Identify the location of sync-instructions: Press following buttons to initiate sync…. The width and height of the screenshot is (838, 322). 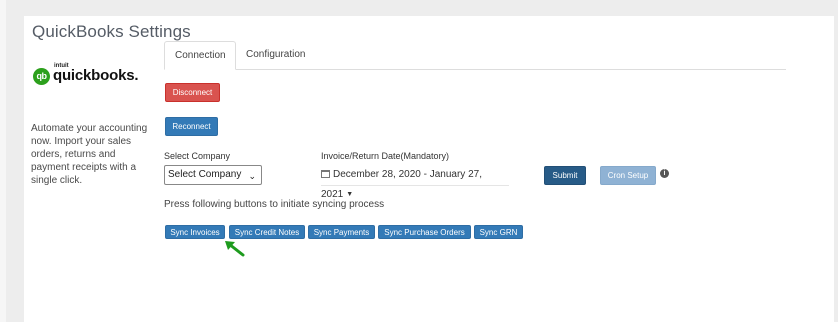
(274, 204).